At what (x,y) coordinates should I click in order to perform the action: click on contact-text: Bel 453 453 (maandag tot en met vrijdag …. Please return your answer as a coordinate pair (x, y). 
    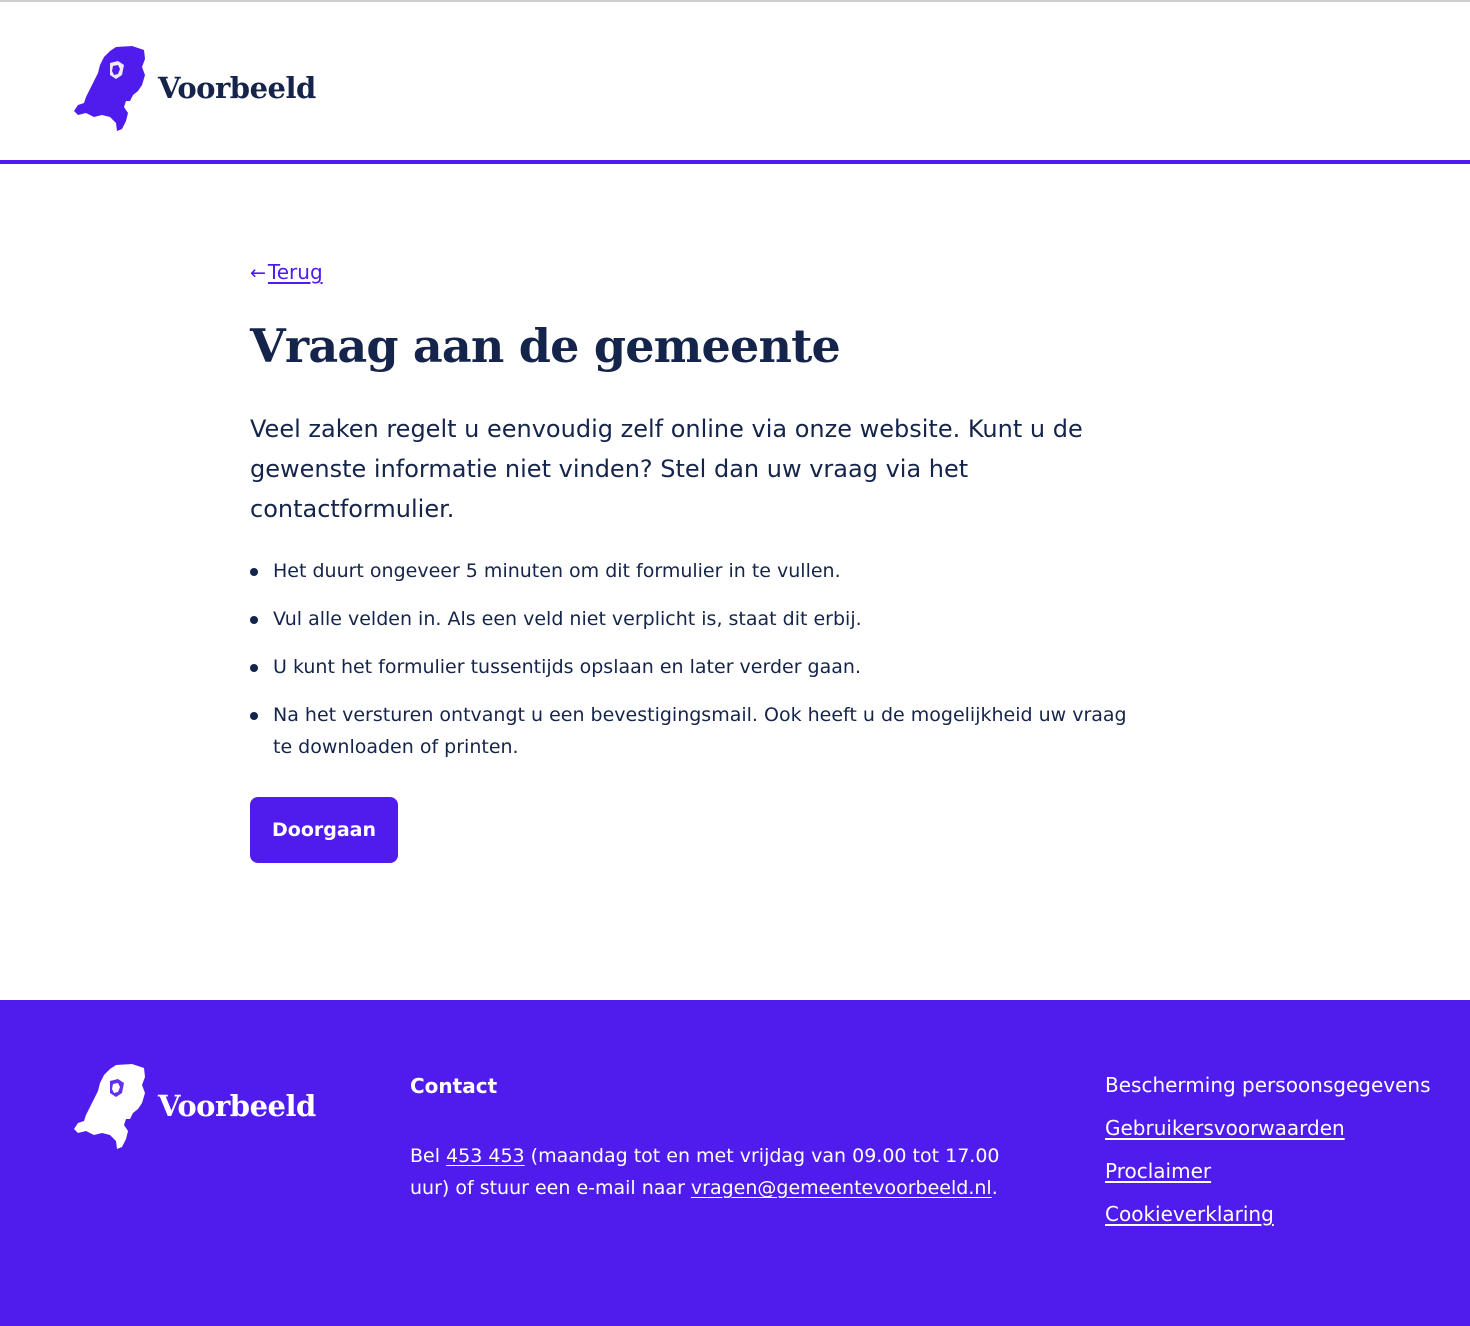
    Looking at the image, I should click on (715, 1172).